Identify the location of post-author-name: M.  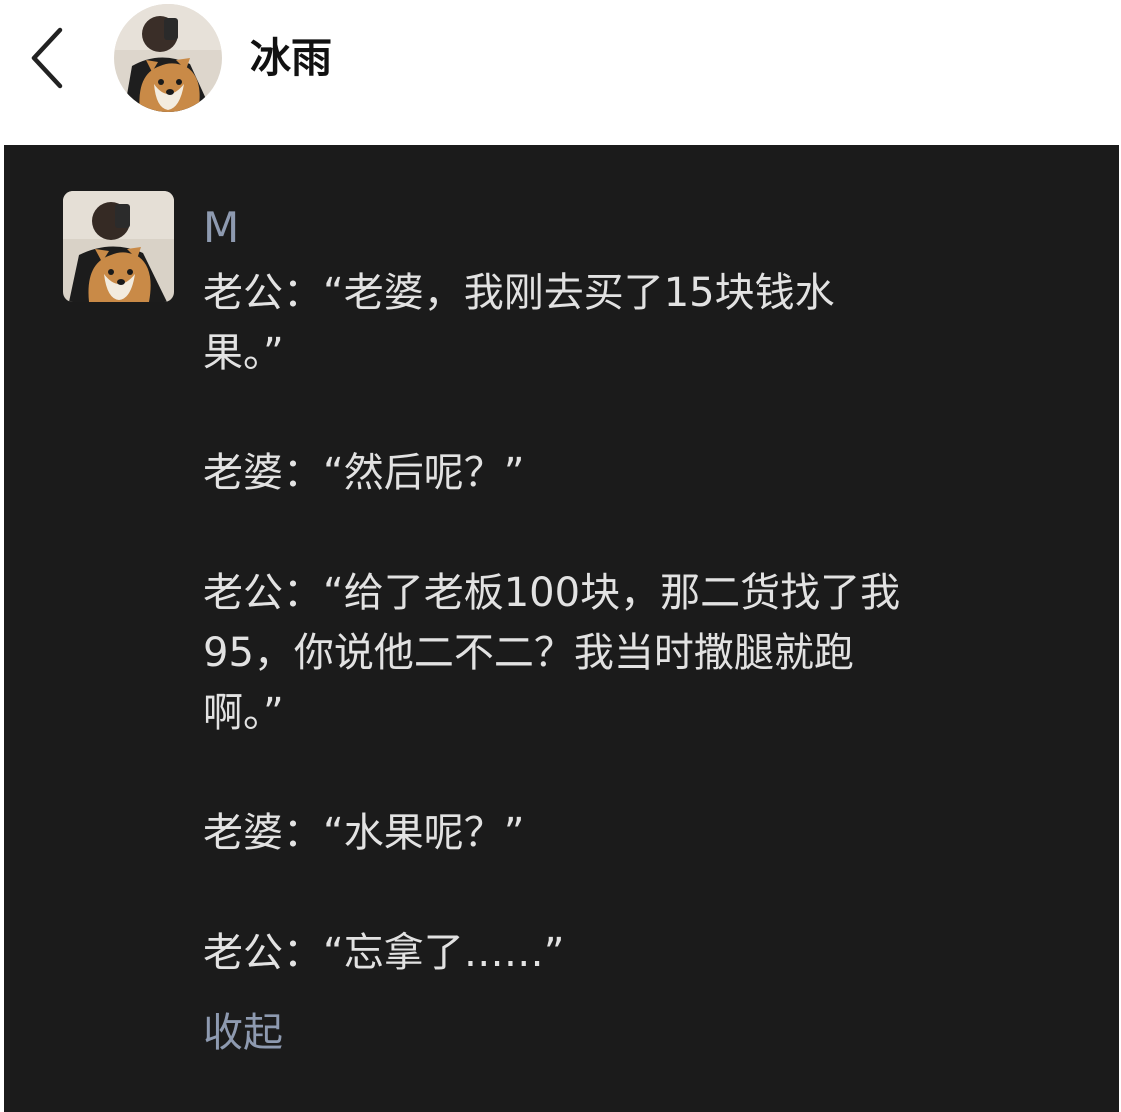
(221, 228).